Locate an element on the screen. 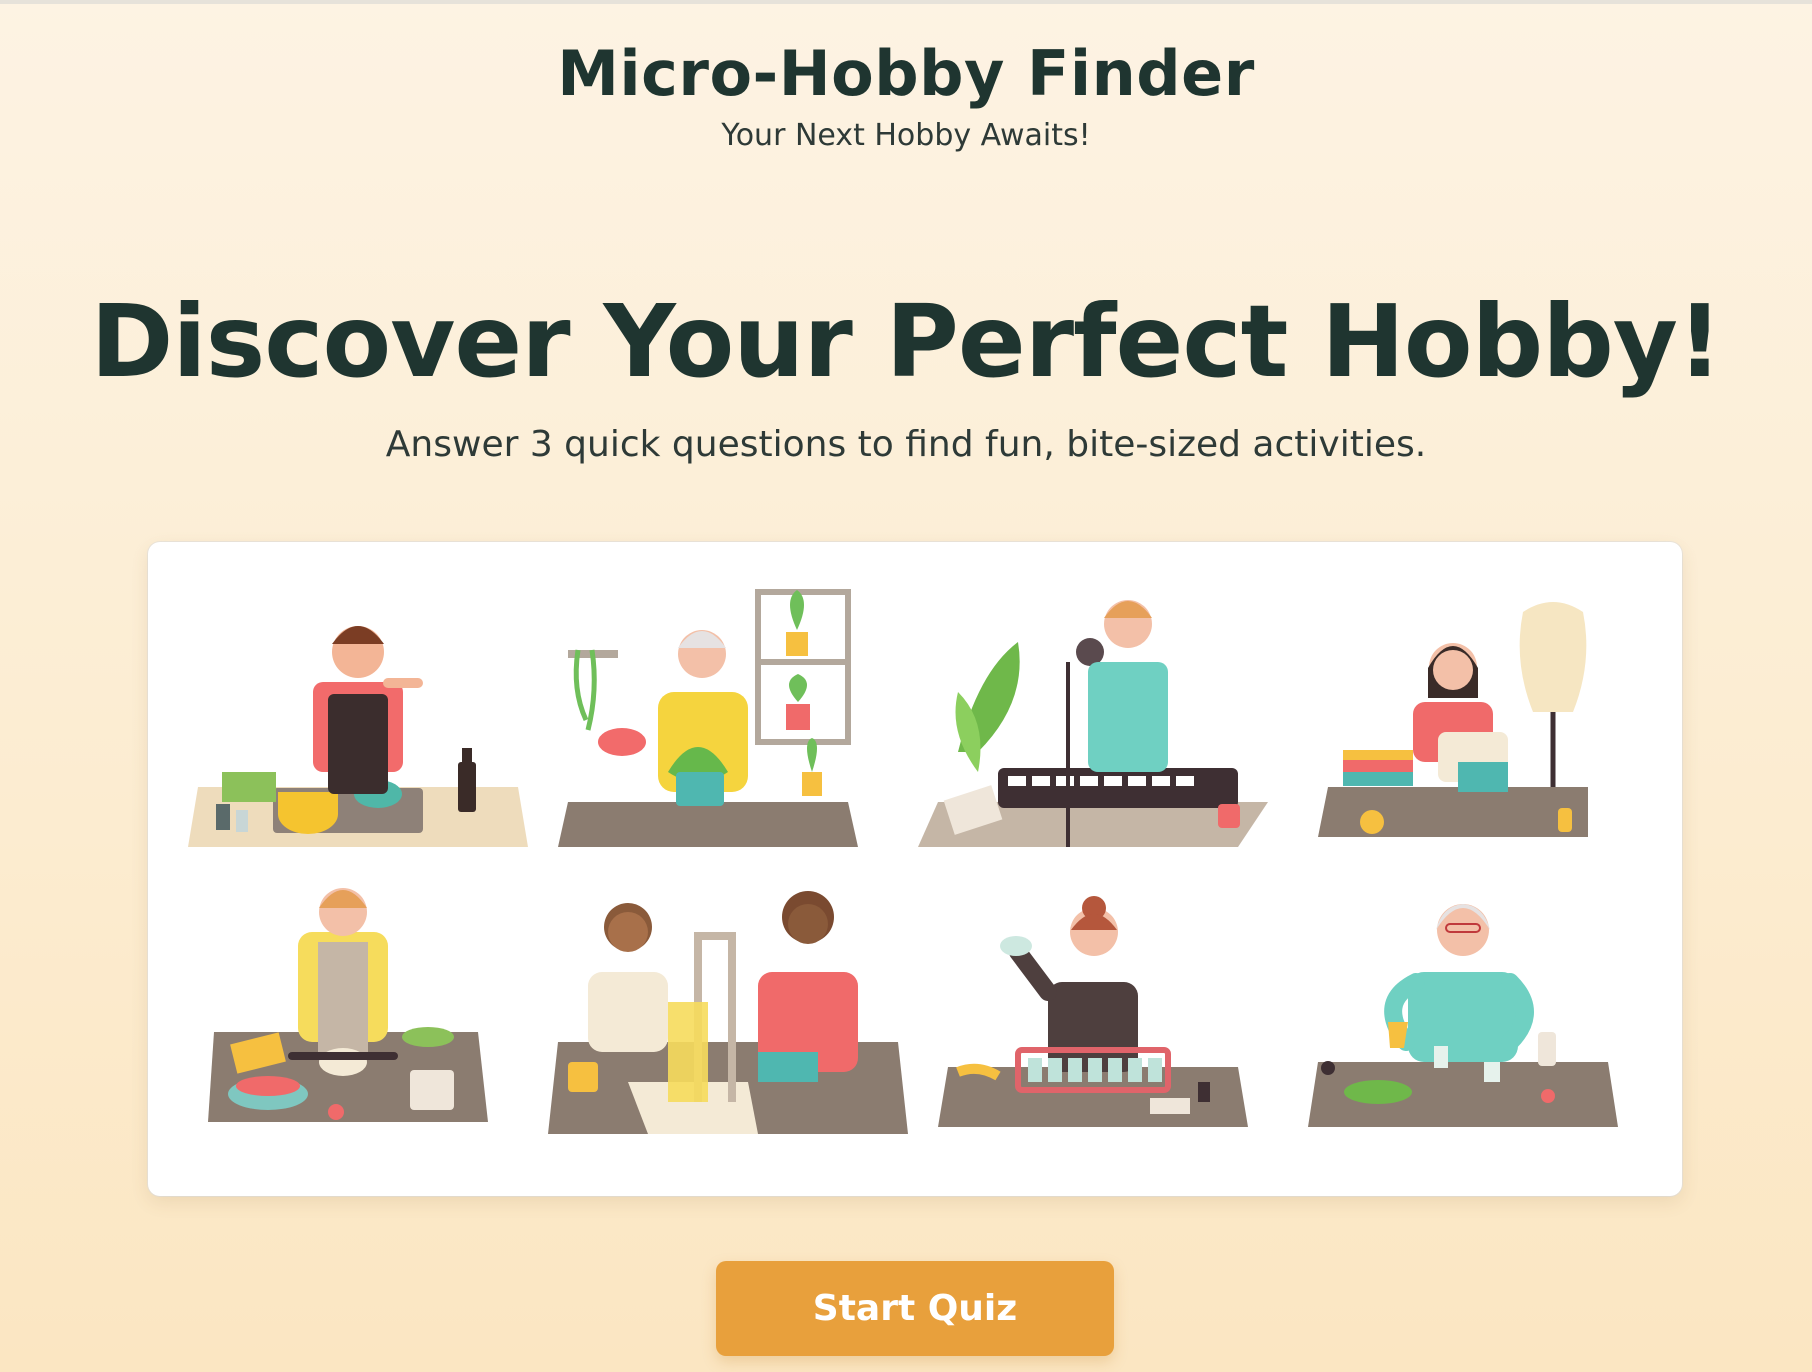  candle-making-illustration is located at coordinates (1472, 1017).